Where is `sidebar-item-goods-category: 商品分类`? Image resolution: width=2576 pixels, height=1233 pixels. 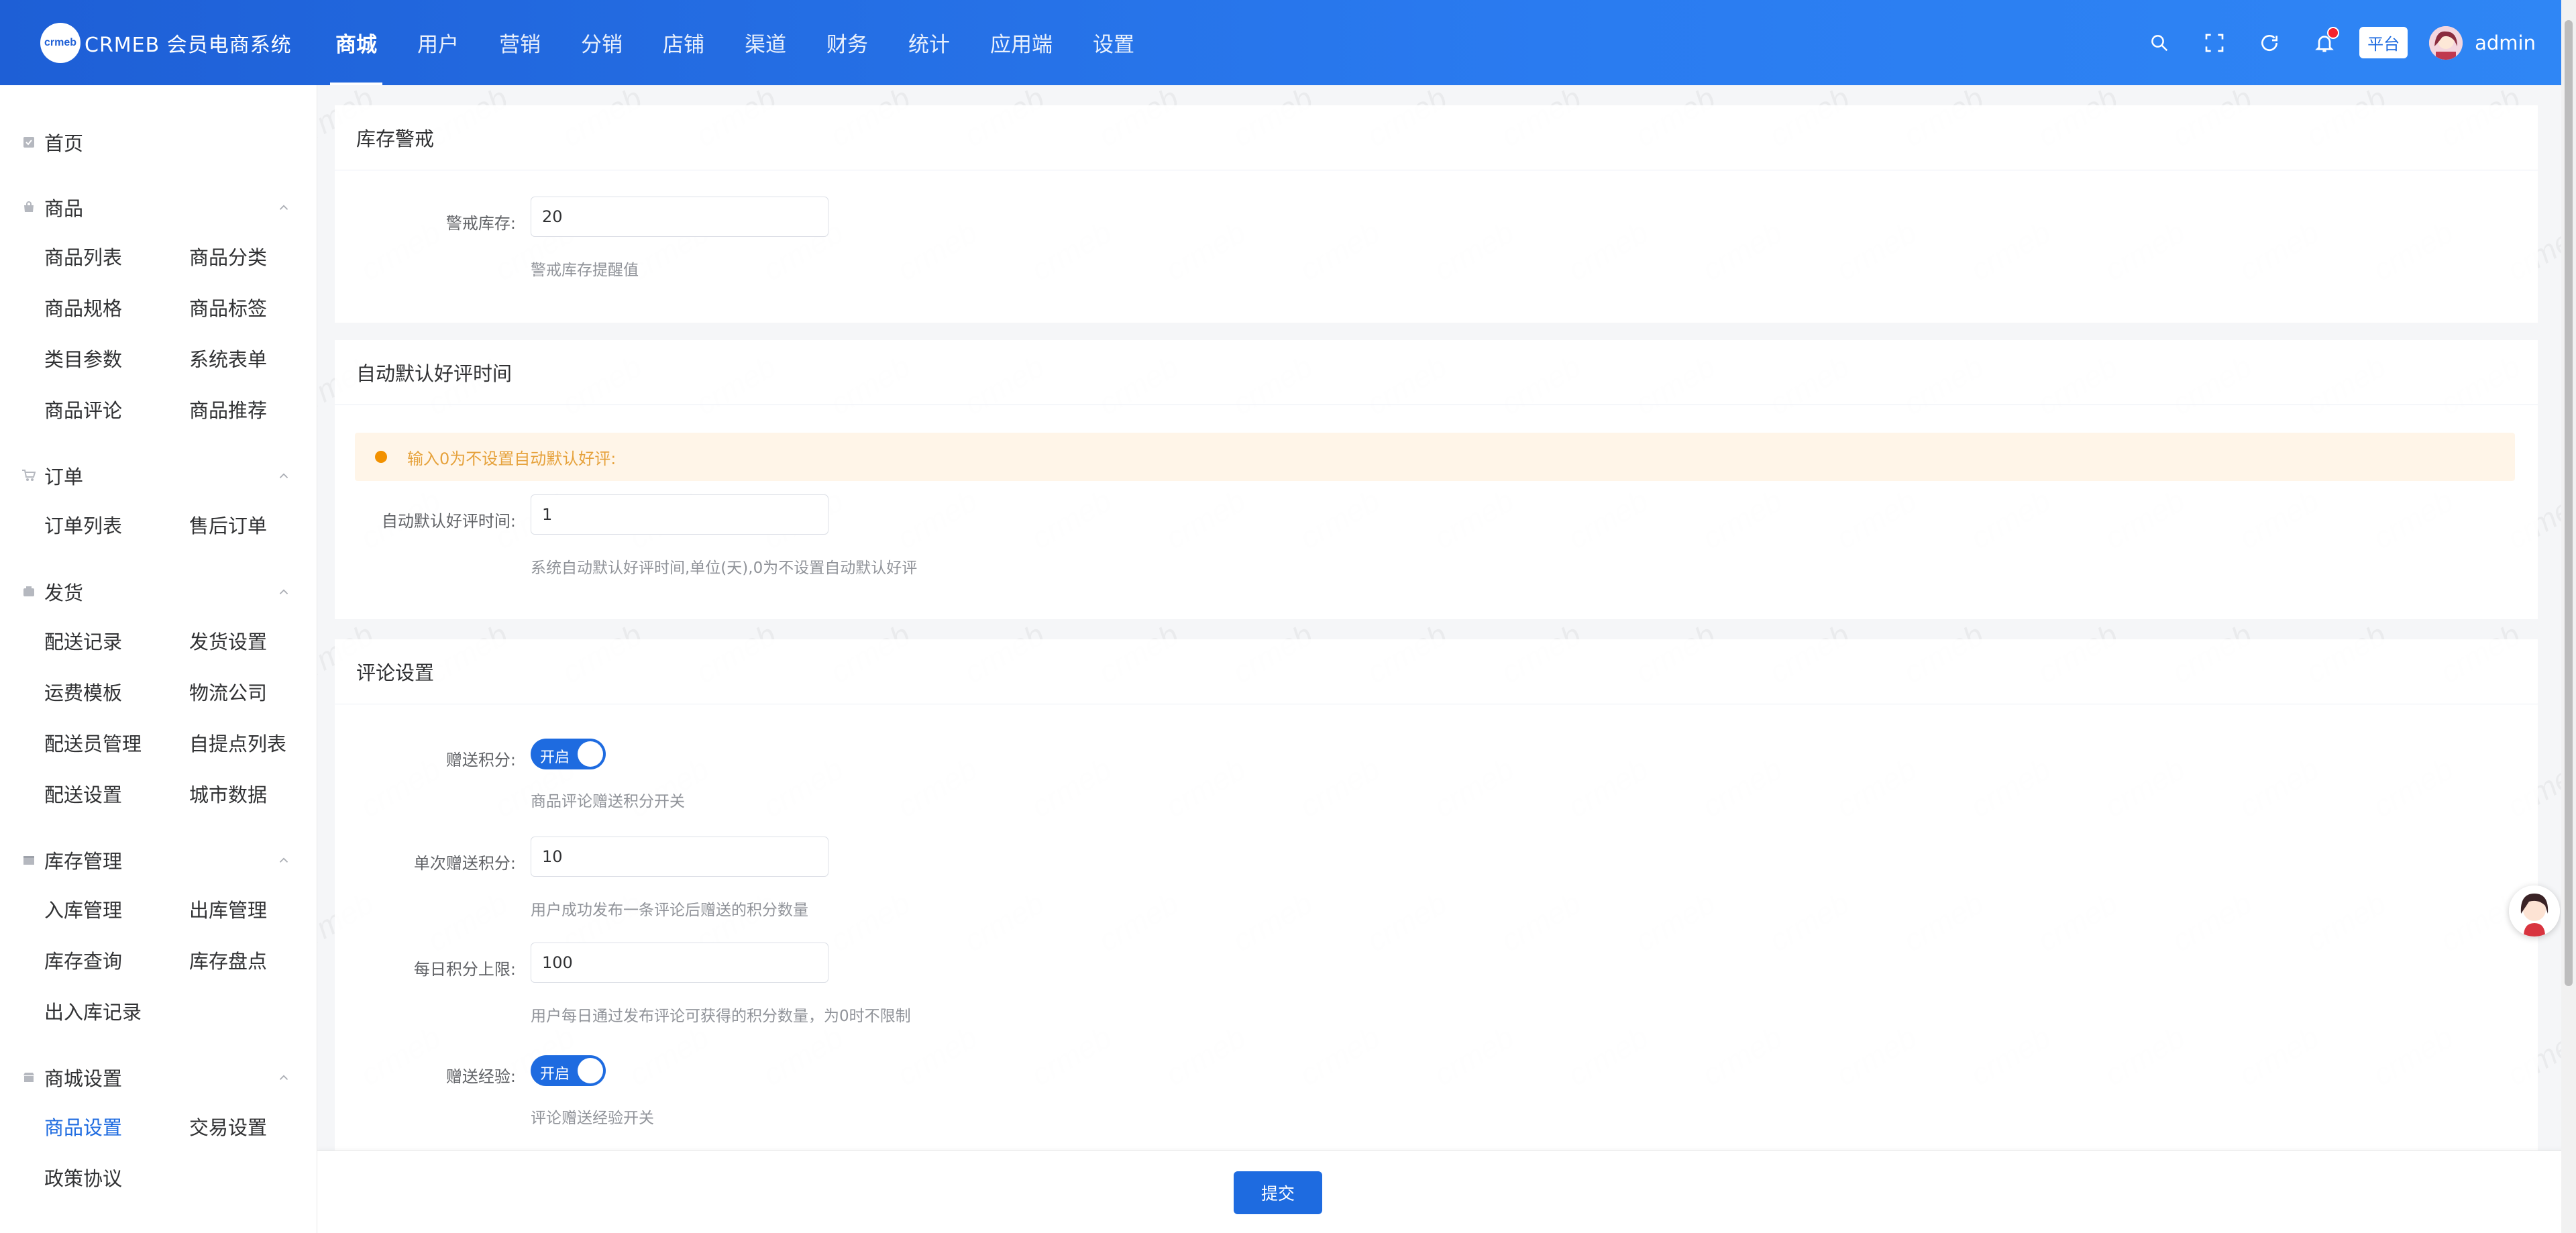
sidebar-item-goods-category: 商品分类 is located at coordinates (261, 257).